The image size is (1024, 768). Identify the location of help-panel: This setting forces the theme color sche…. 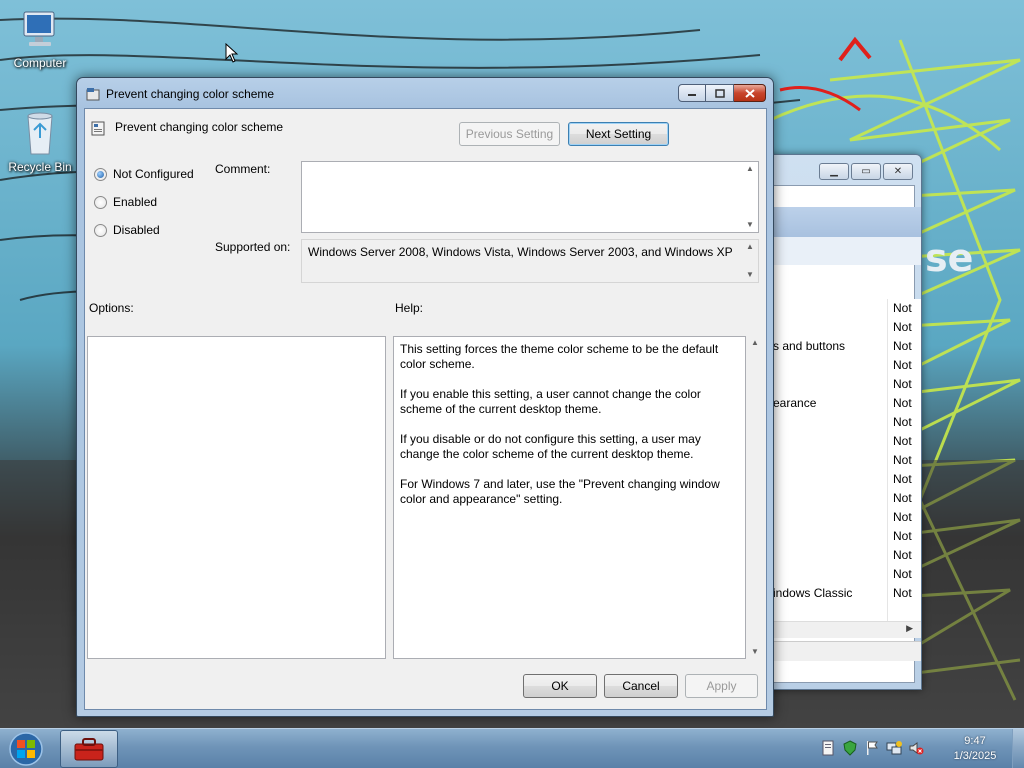
(569, 497).